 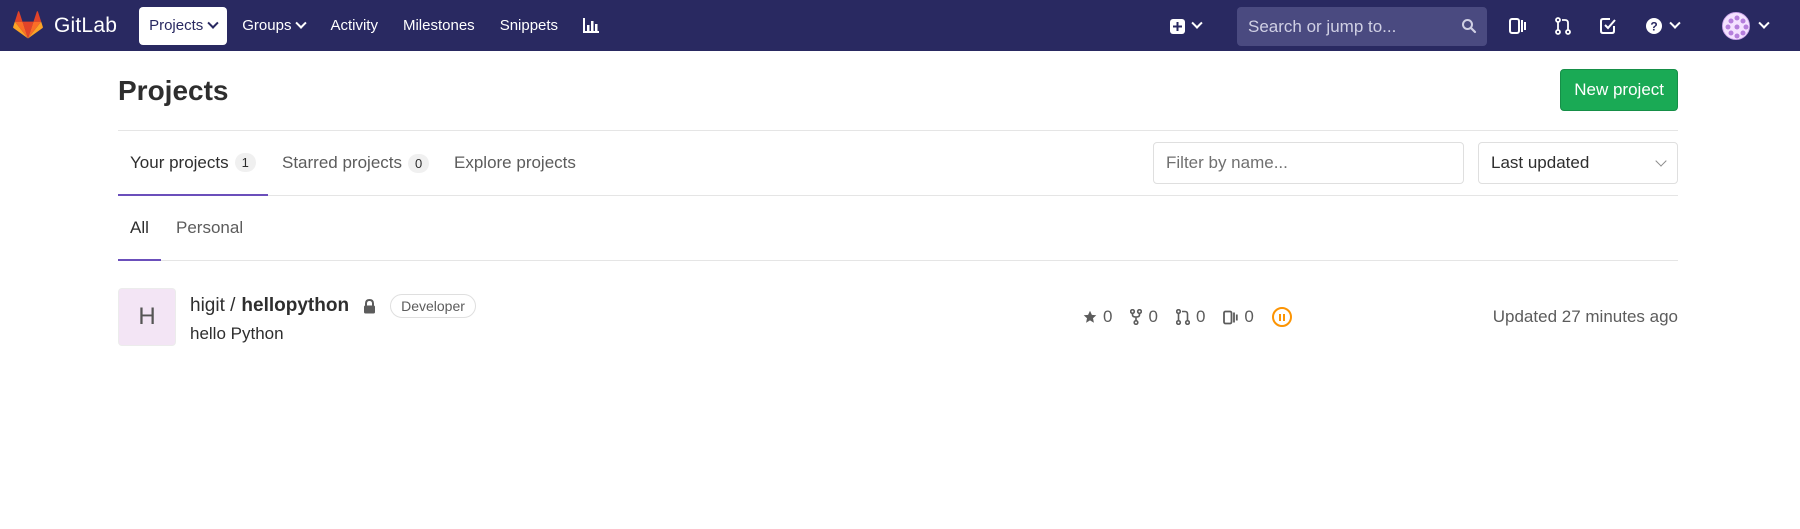 I want to click on project-description: hello Python, so click(x=237, y=333).